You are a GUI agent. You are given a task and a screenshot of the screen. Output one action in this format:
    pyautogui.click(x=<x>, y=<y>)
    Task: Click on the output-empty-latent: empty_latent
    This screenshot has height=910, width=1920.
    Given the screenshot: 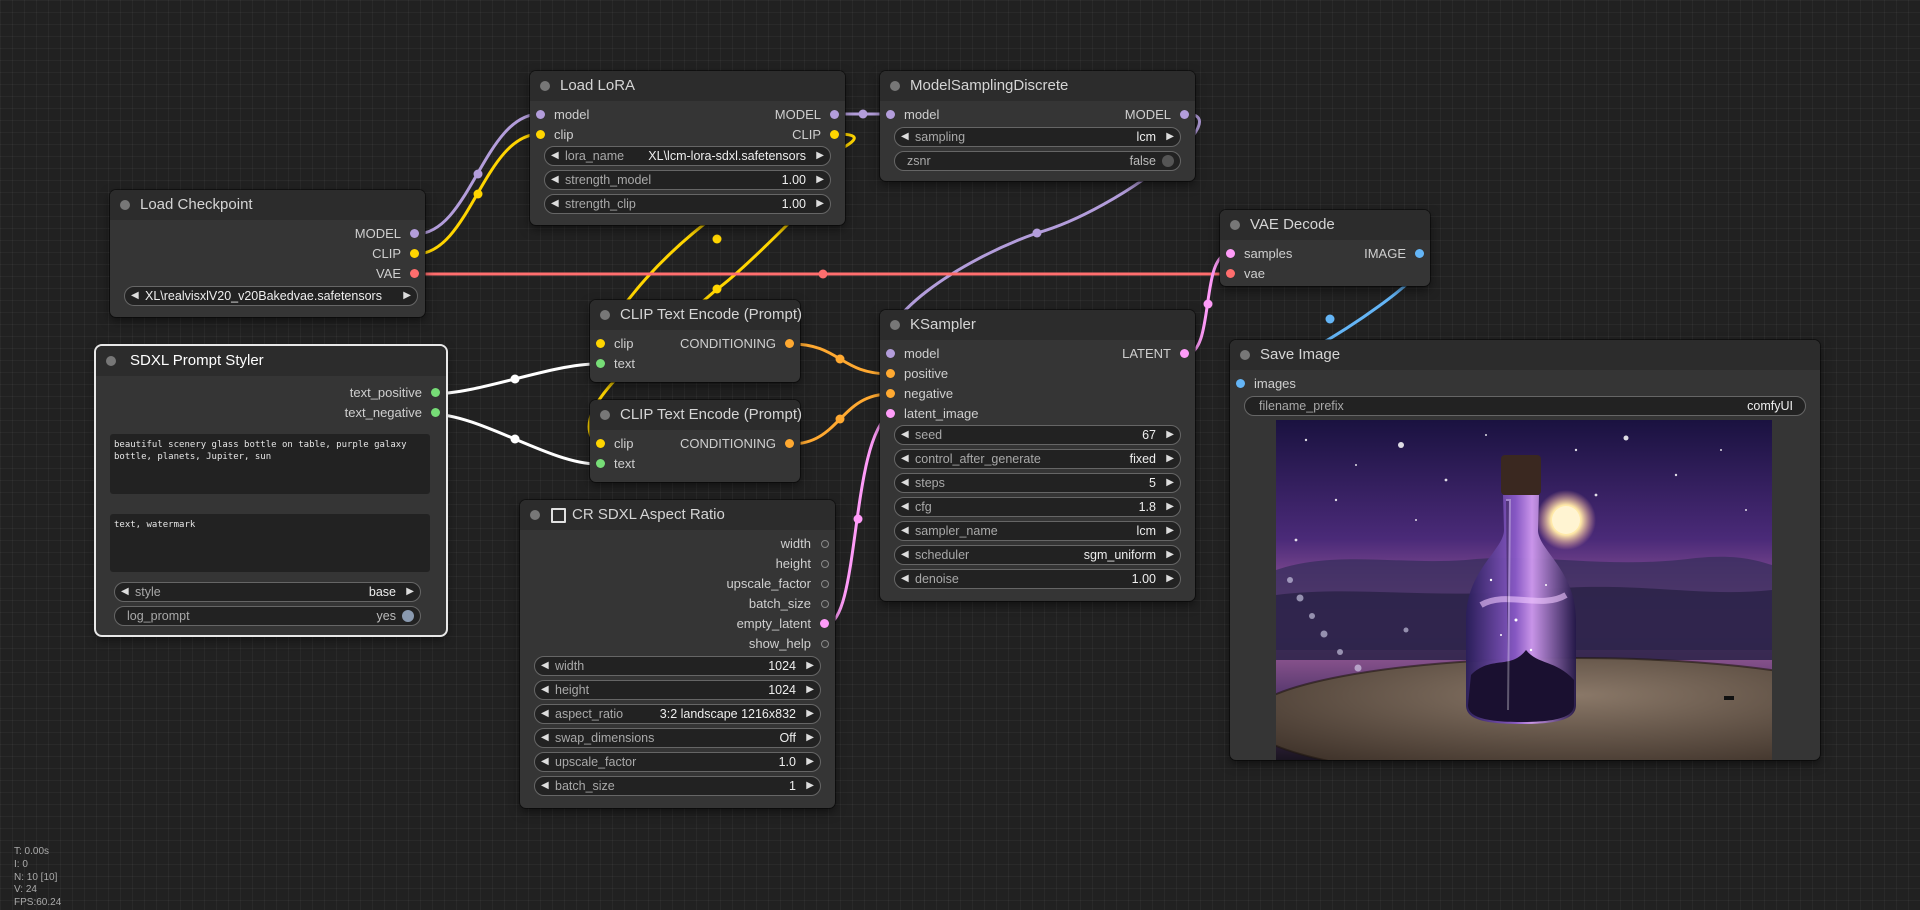 What is the action you would take?
    pyautogui.click(x=783, y=624)
    